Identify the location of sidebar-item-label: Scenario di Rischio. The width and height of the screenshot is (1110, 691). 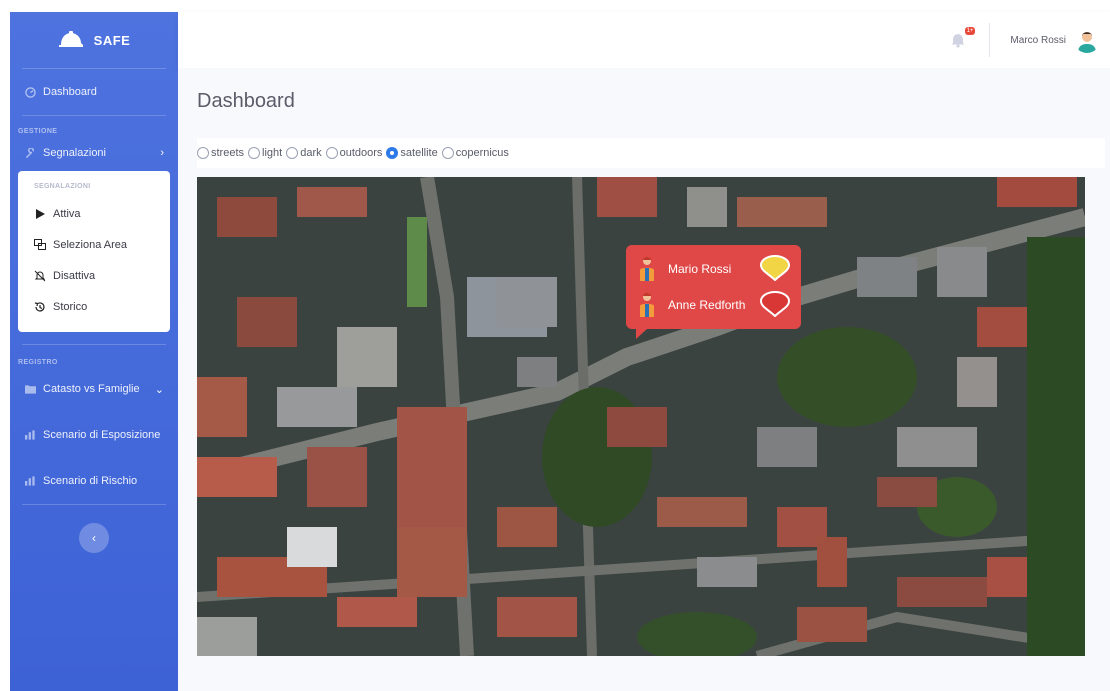
(90, 481).